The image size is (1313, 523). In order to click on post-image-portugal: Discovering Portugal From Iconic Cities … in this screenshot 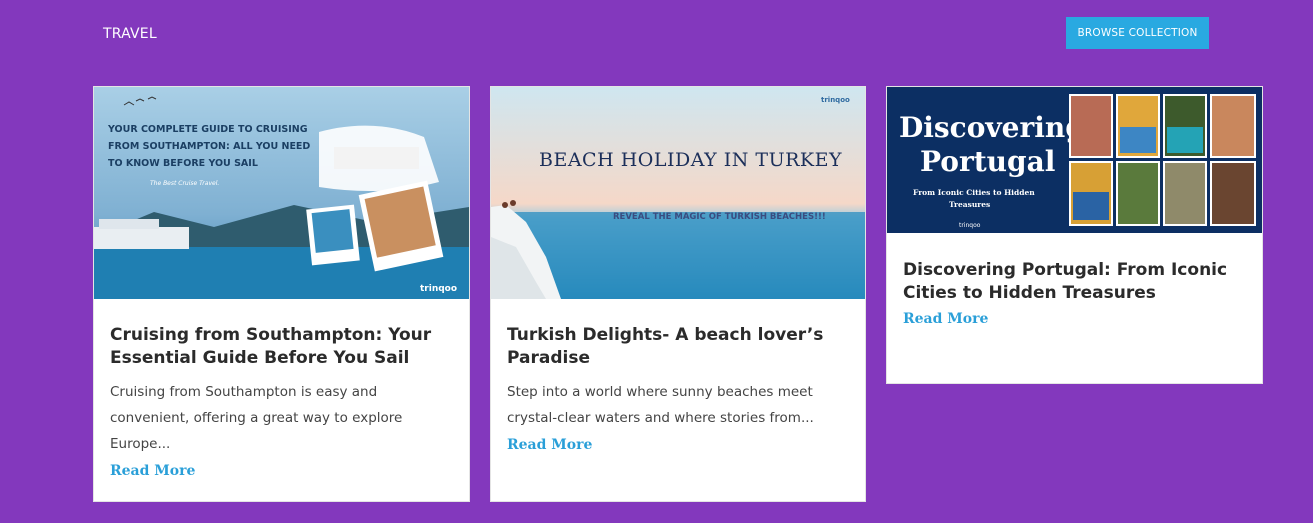, I will do `click(1074, 160)`.